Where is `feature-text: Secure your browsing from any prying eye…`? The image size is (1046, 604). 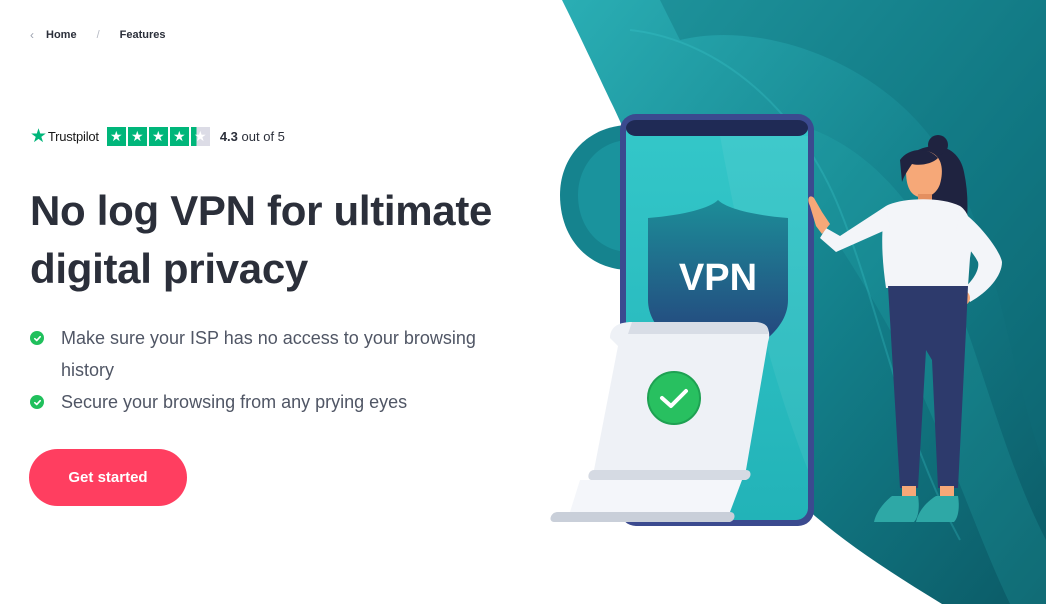 feature-text: Secure your browsing from any prying eye… is located at coordinates (234, 402).